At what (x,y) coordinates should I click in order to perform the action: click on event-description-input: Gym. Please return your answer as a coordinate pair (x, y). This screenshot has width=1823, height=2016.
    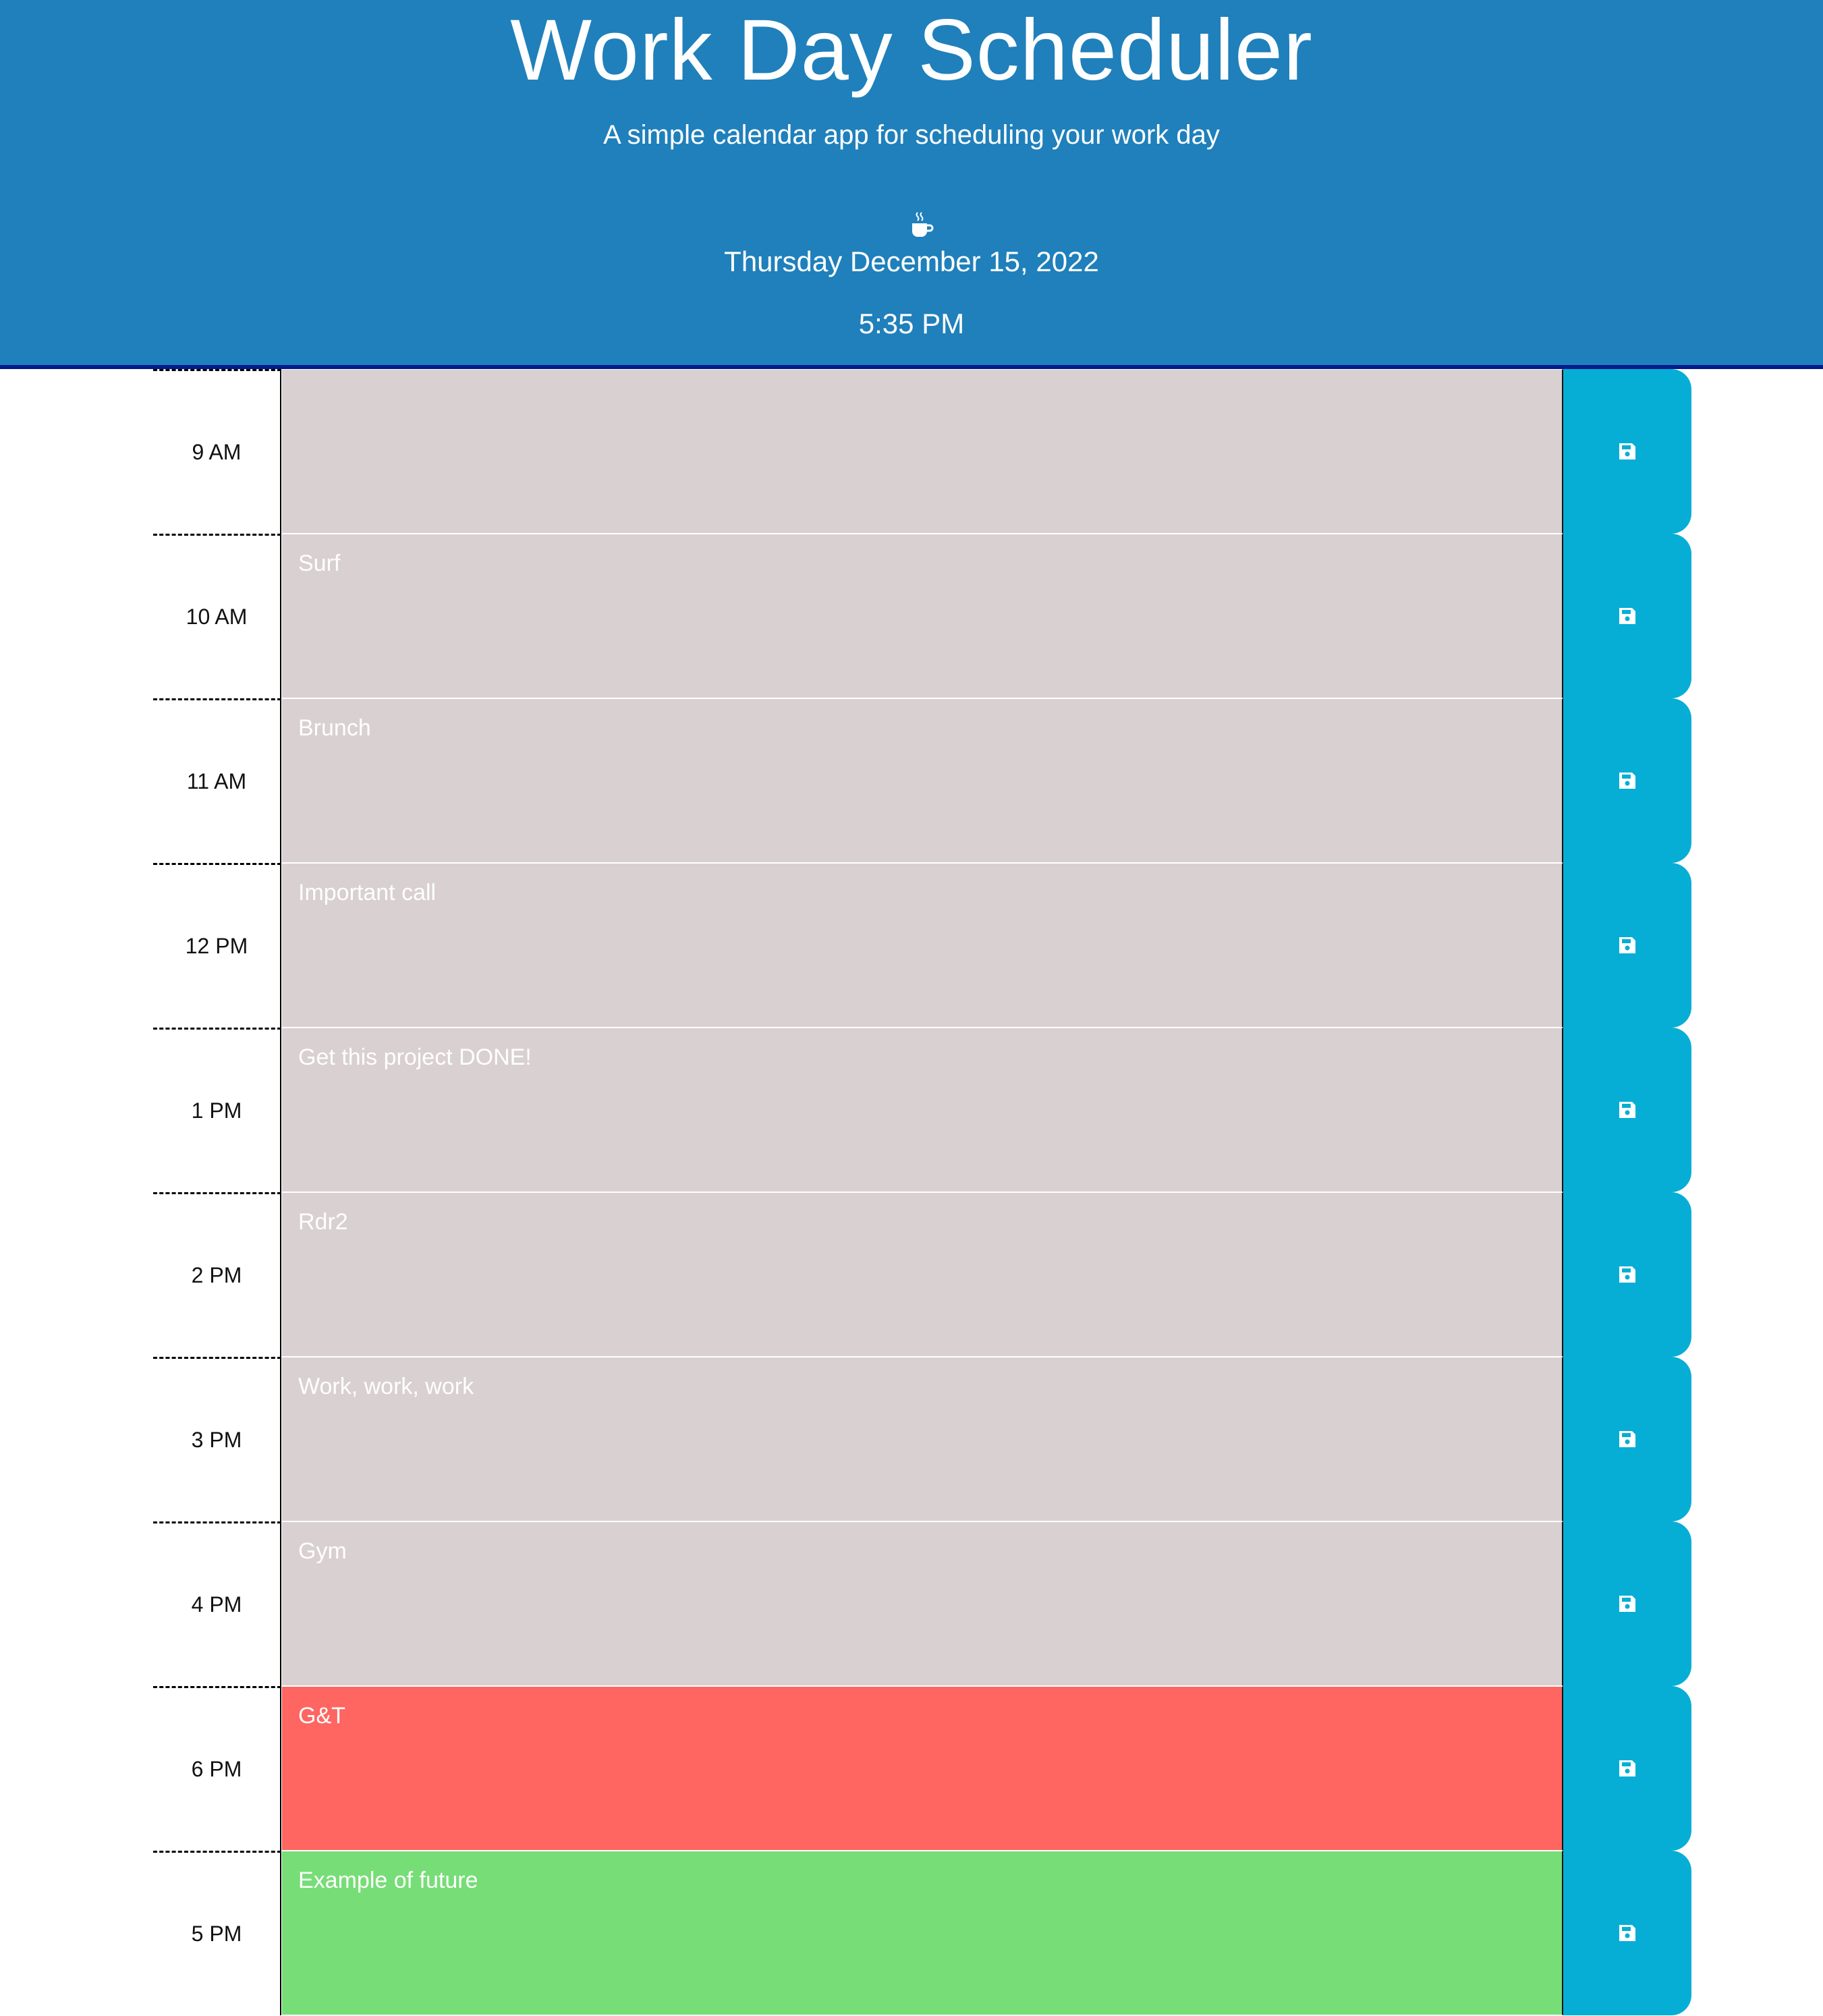
    Looking at the image, I should click on (922, 1603).